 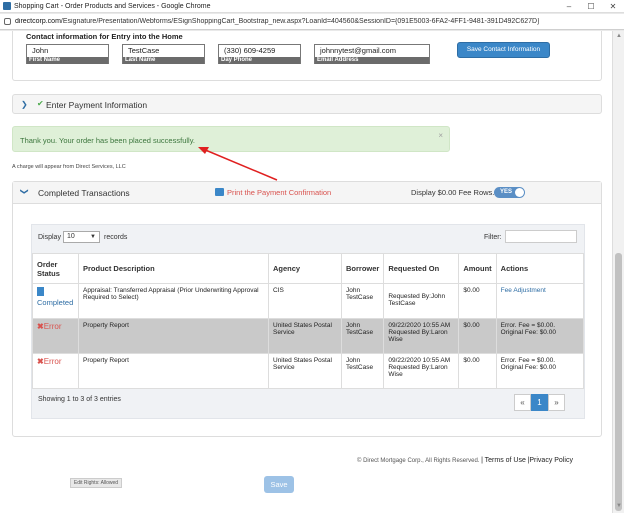 What do you see at coordinates (453, 192) in the screenshot?
I see `fee-rows-label: Display $0.00 Fee Rows.` at bounding box center [453, 192].